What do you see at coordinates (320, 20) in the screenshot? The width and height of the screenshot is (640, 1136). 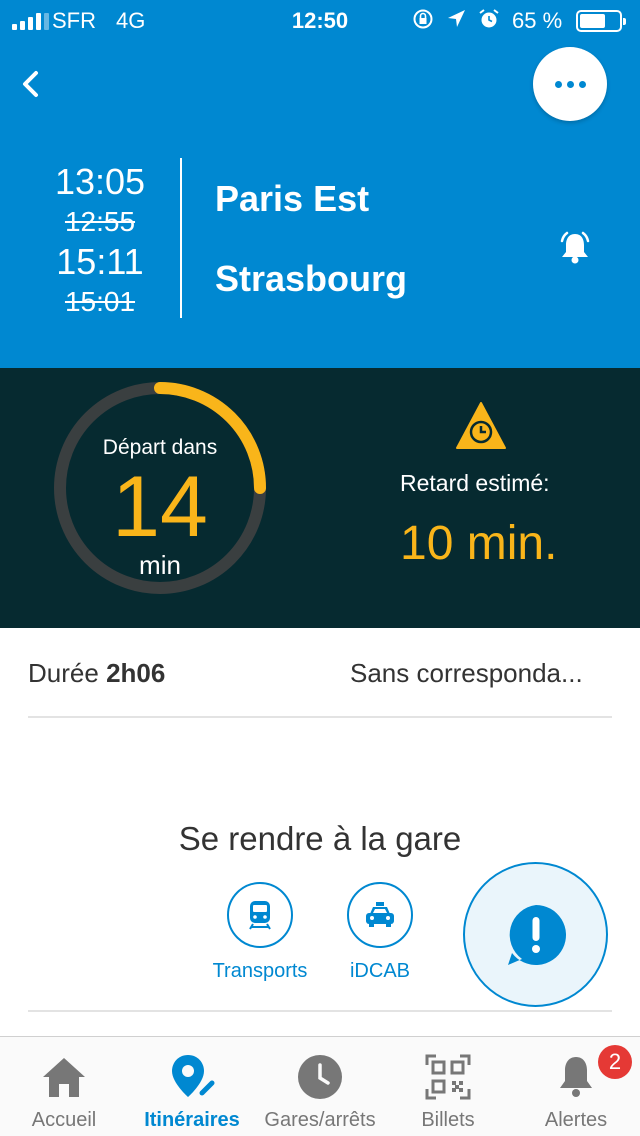 I see `status-bar: SFR 4G 12:50 65 %` at bounding box center [320, 20].